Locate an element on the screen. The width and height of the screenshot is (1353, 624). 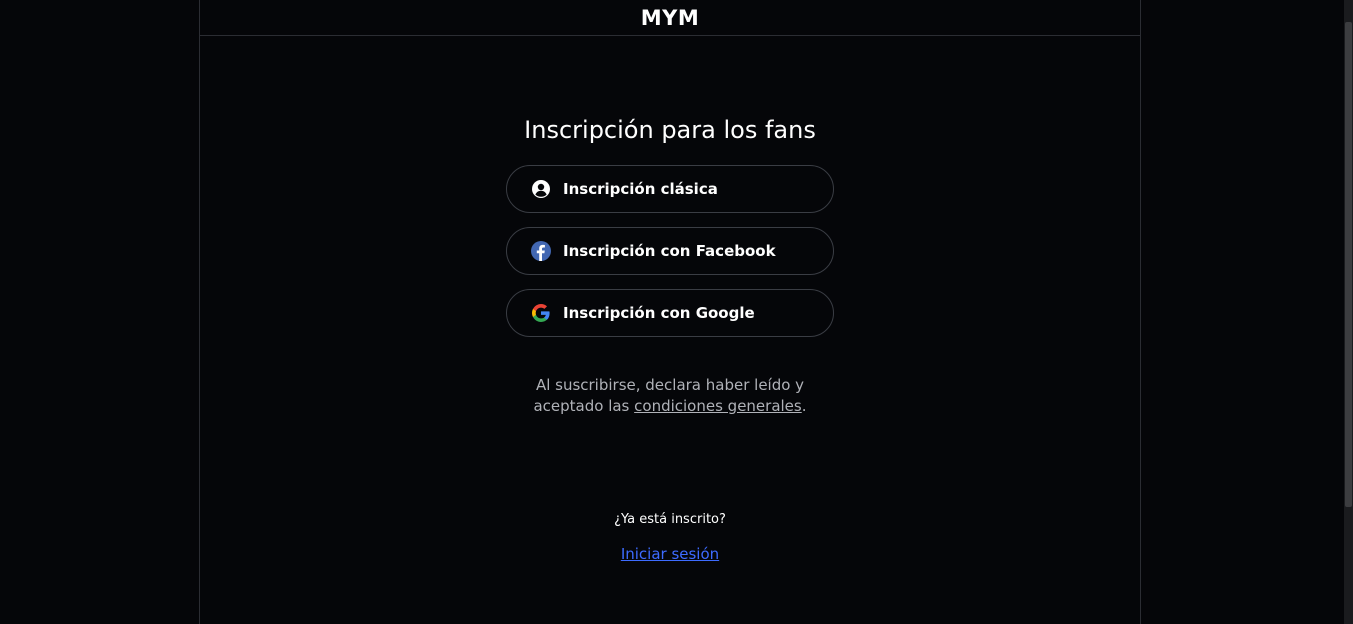
classic-signup-label: Inscripción clásica is located at coordinates (640, 189).